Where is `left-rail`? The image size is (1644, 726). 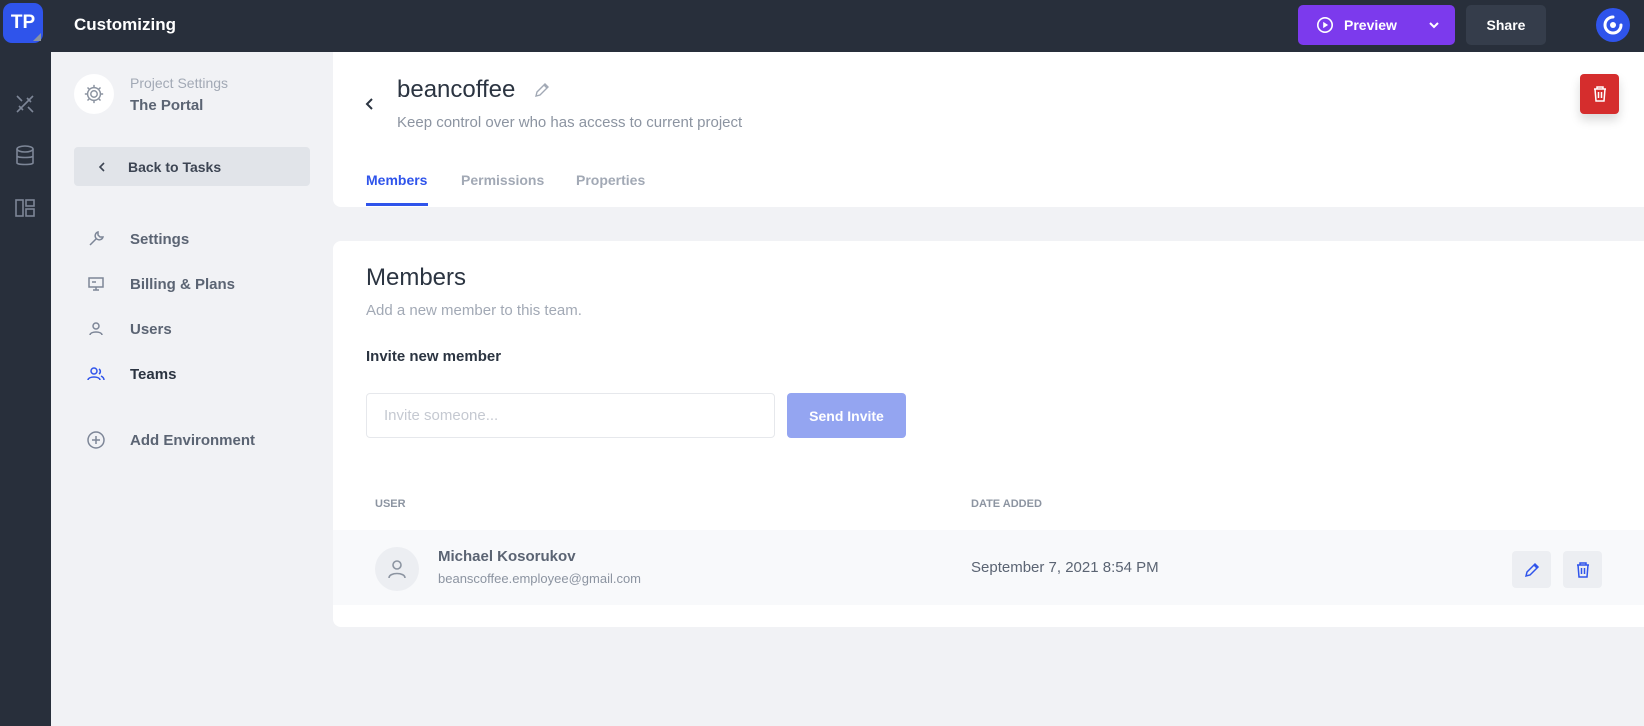 left-rail is located at coordinates (25, 389).